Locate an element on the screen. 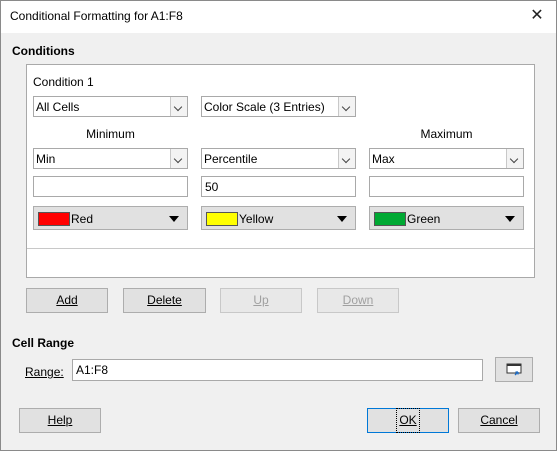  applies-to-value: All Cells is located at coordinates (58, 107).